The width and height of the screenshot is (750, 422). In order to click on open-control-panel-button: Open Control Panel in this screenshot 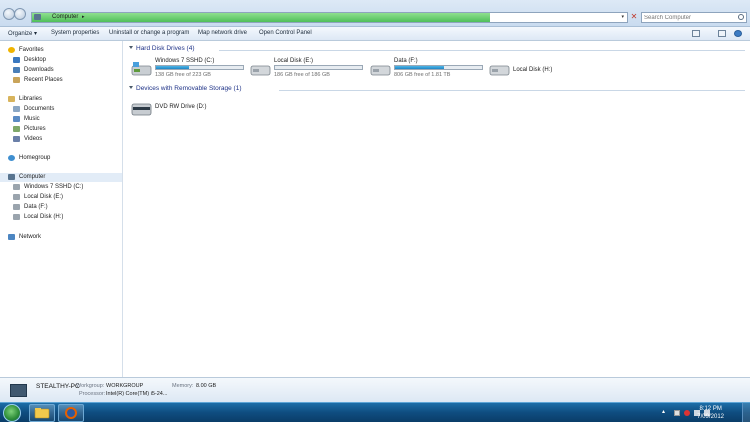, I will do `click(285, 33)`.